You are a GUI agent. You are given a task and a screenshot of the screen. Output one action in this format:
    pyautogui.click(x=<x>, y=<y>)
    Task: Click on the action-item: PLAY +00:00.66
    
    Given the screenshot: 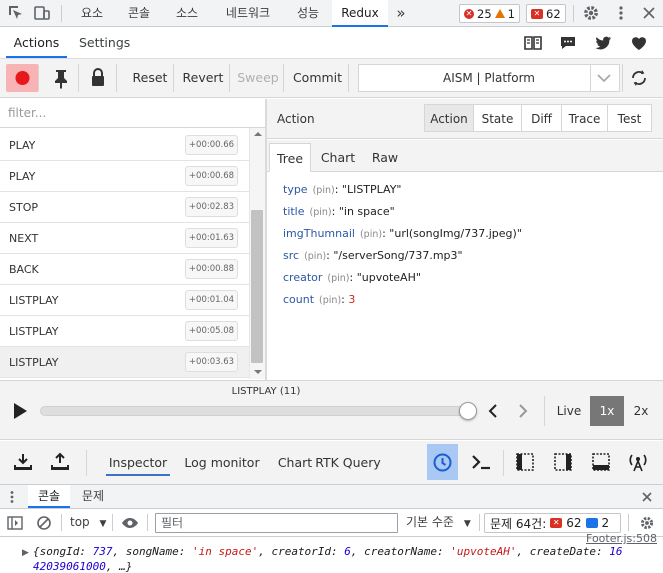 What is the action you would take?
    pyautogui.click(x=124, y=145)
    